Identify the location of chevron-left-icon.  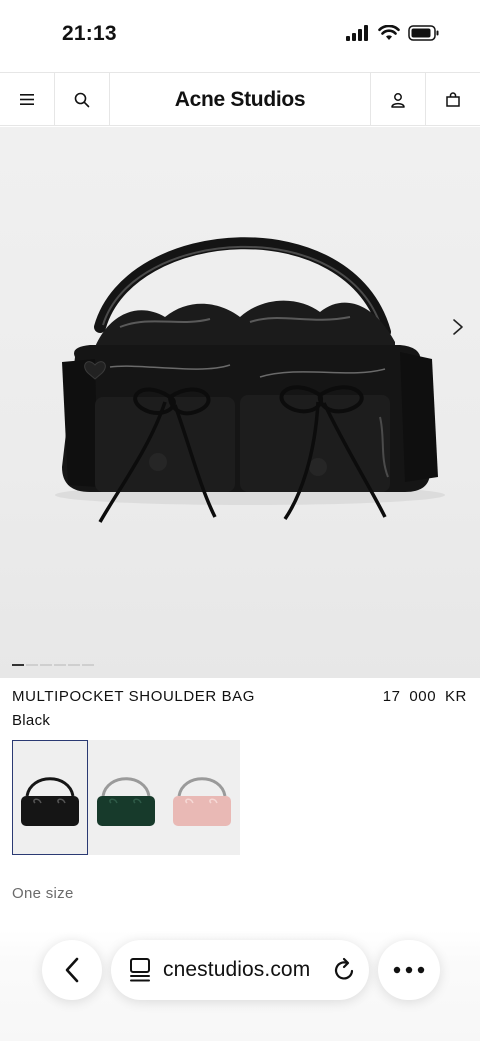
(72, 970).